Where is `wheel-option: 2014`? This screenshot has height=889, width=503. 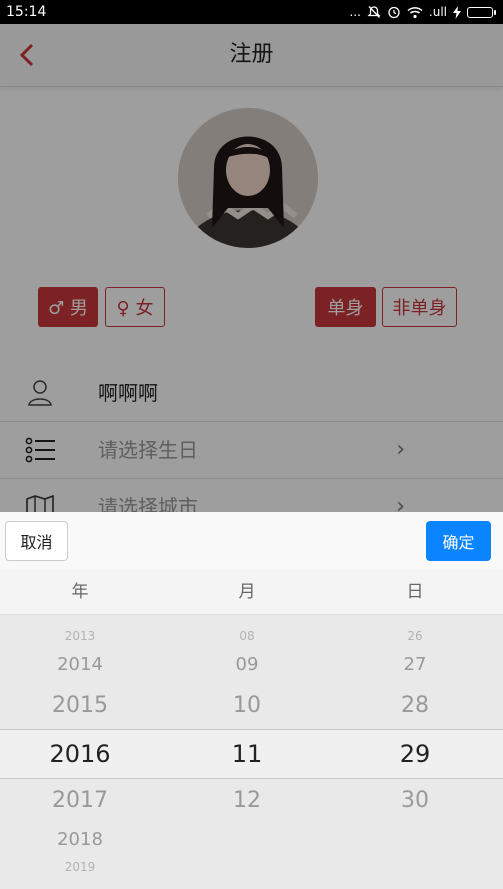
wheel-option: 2014 is located at coordinates (80, 664).